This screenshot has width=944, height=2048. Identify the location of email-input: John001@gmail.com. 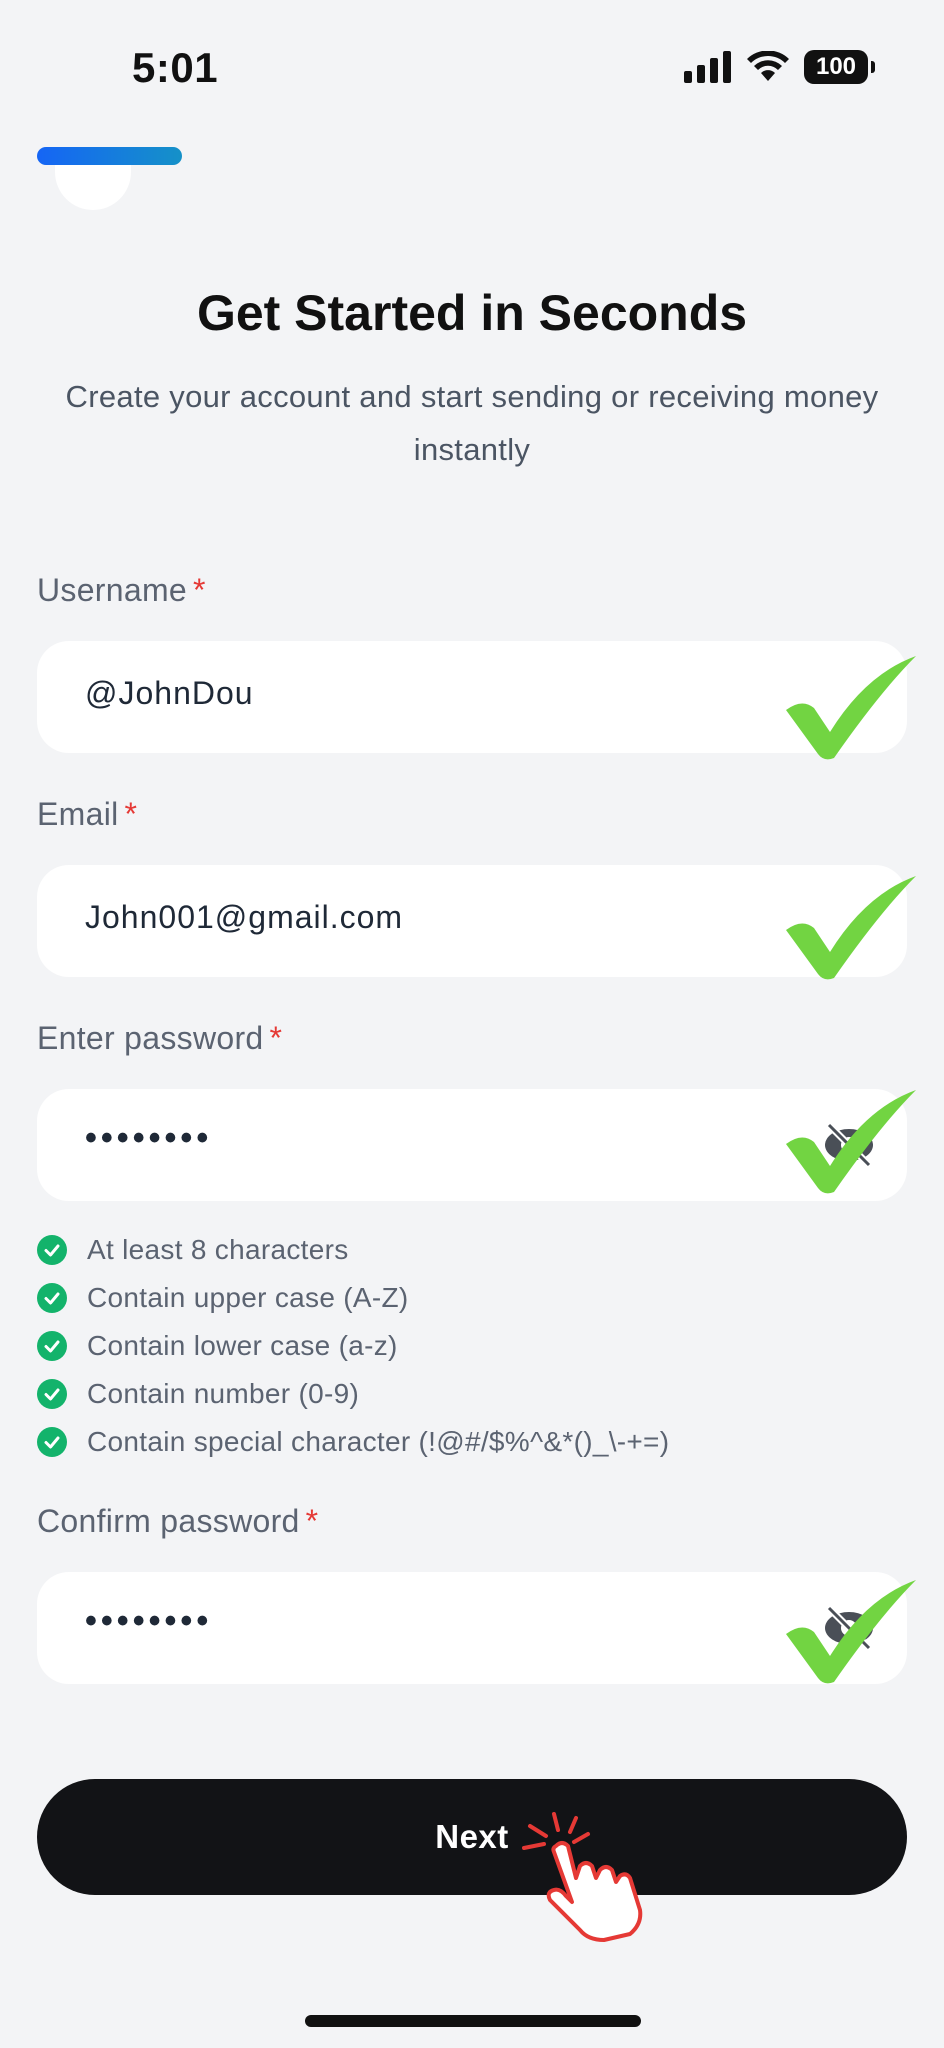
(472, 921).